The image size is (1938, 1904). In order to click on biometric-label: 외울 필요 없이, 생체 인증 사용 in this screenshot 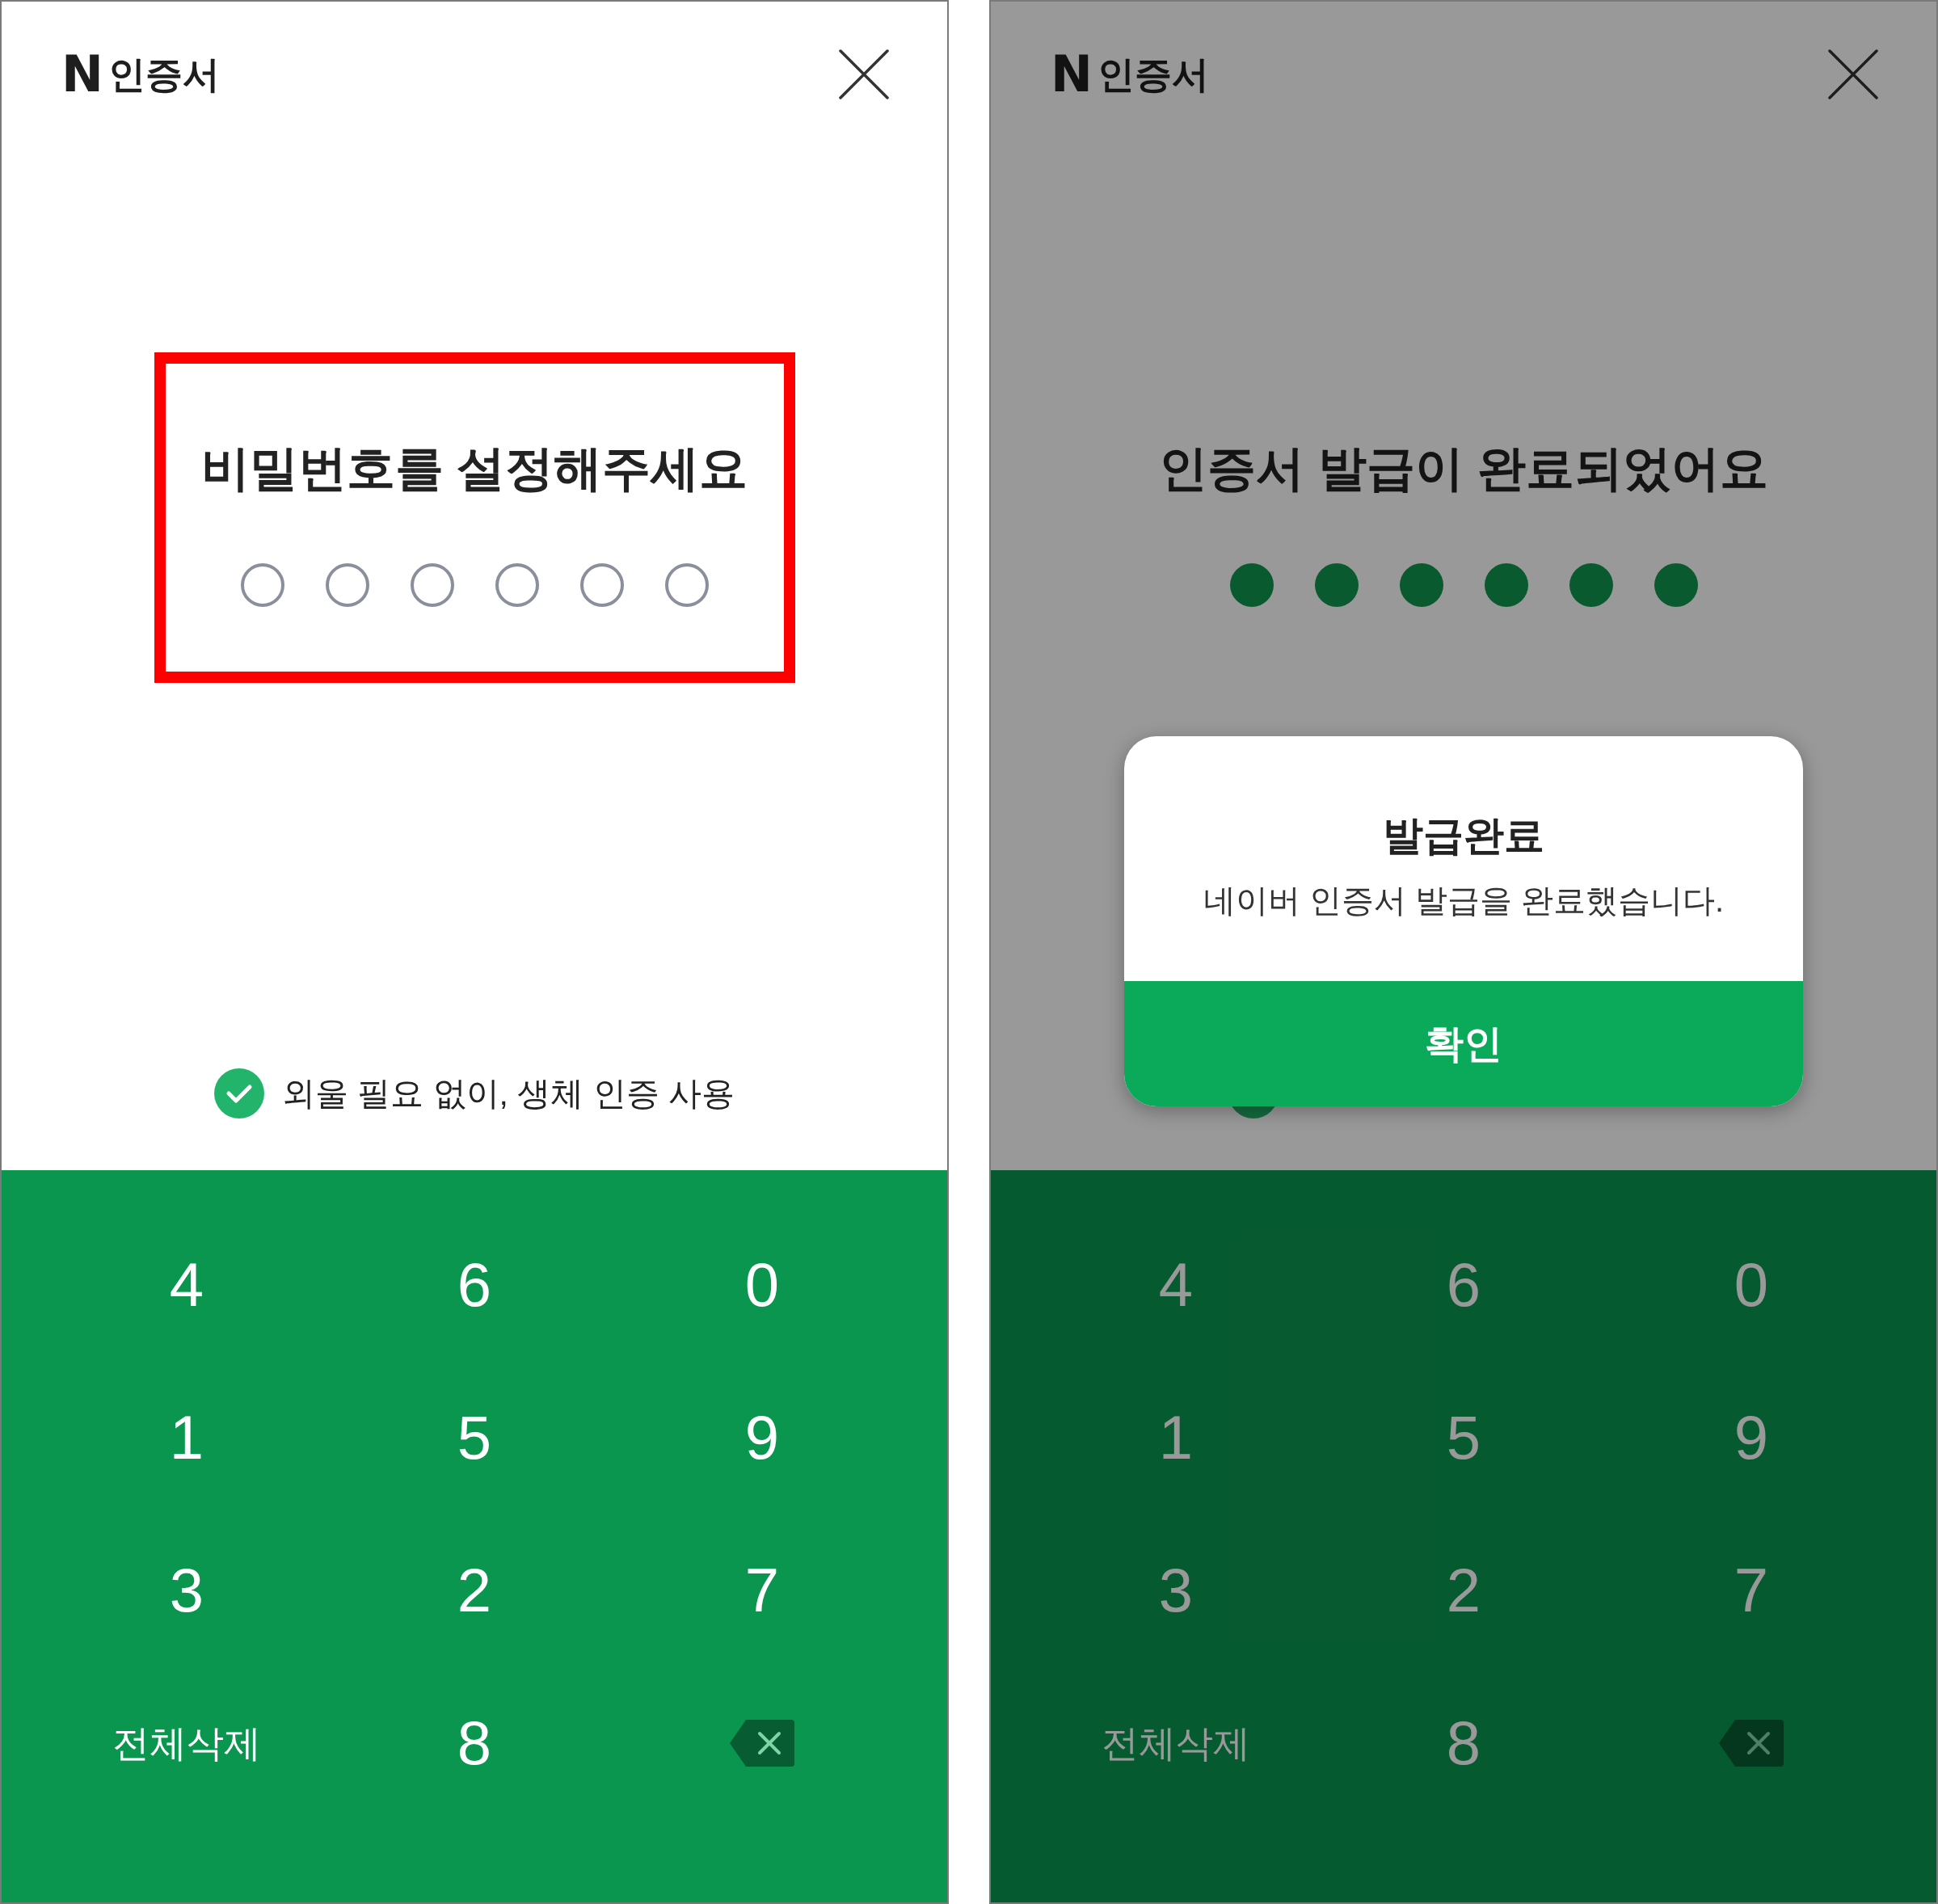, I will do `click(508, 1093)`.